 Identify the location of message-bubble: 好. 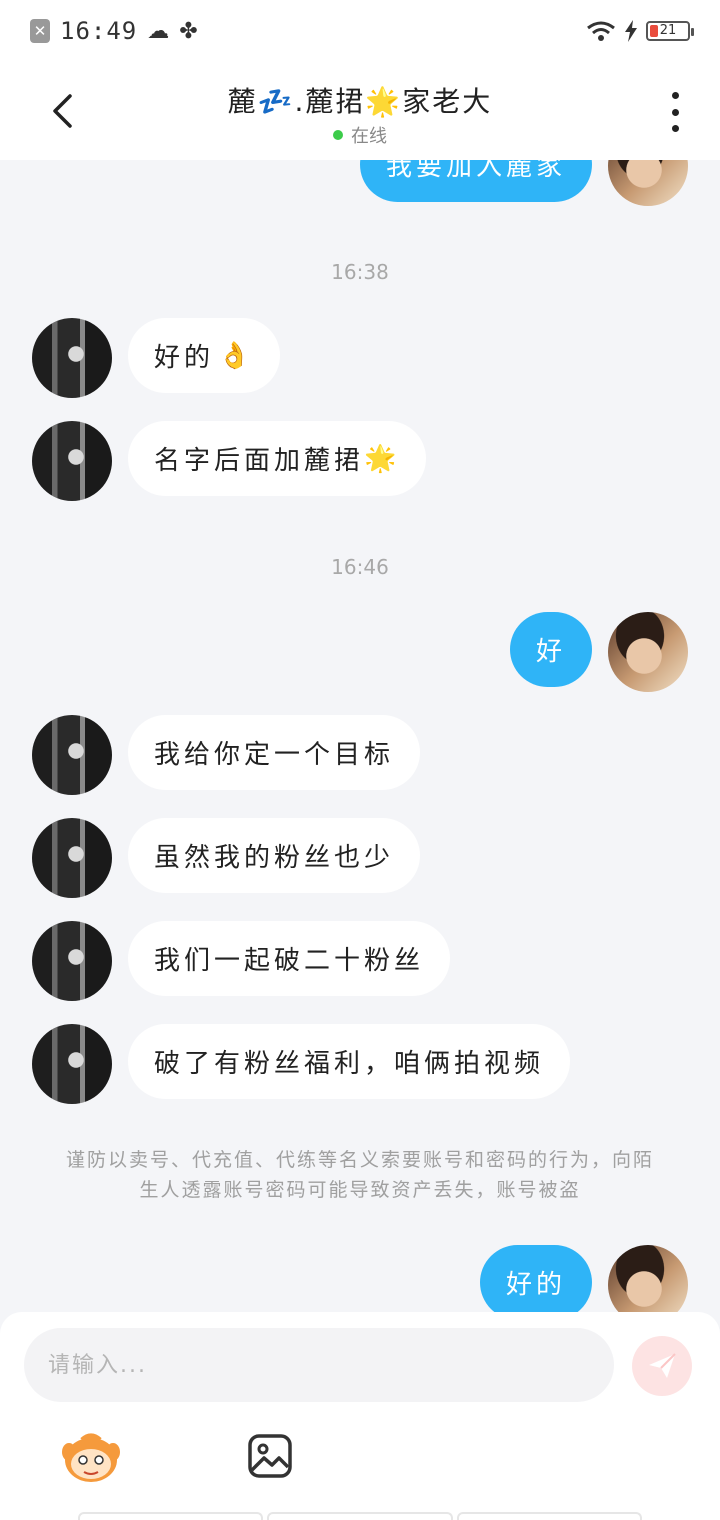
(550, 649).